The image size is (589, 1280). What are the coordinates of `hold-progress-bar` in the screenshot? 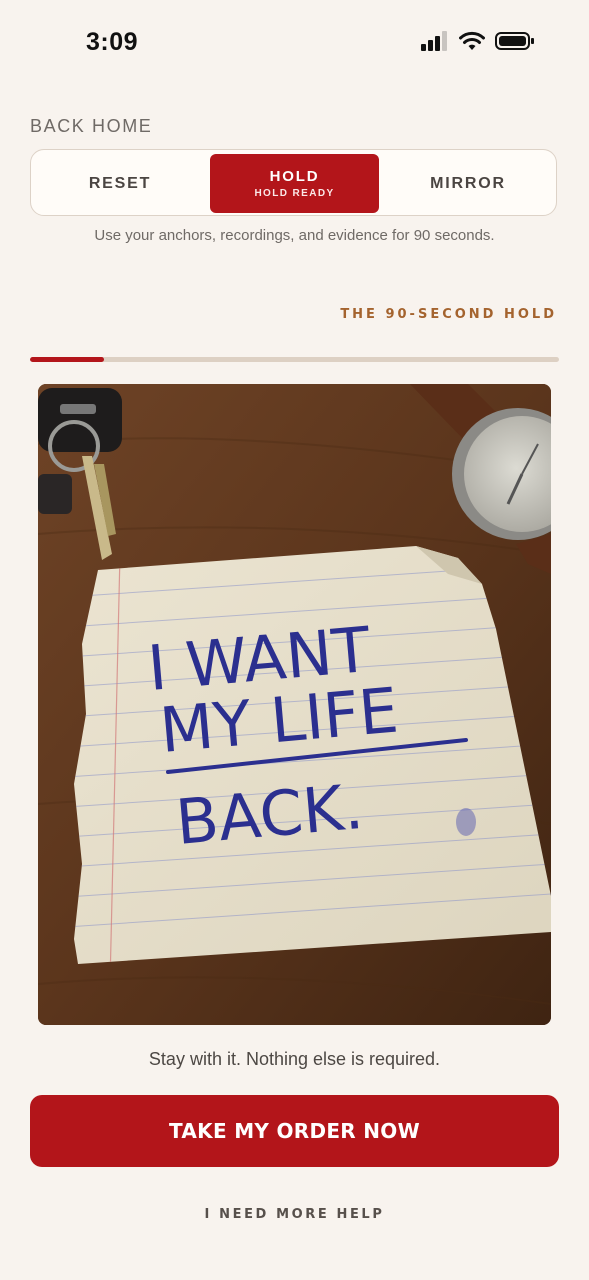 It's located at (294, 359).